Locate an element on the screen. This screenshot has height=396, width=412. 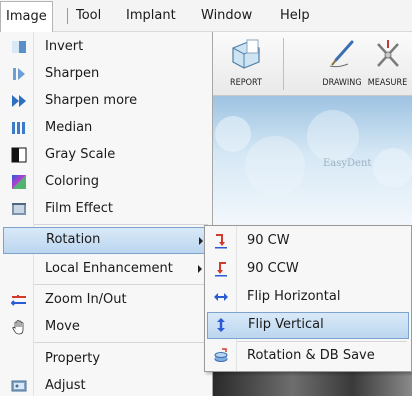
drawing-button: DRAWING is located at coordinates (342, 64).